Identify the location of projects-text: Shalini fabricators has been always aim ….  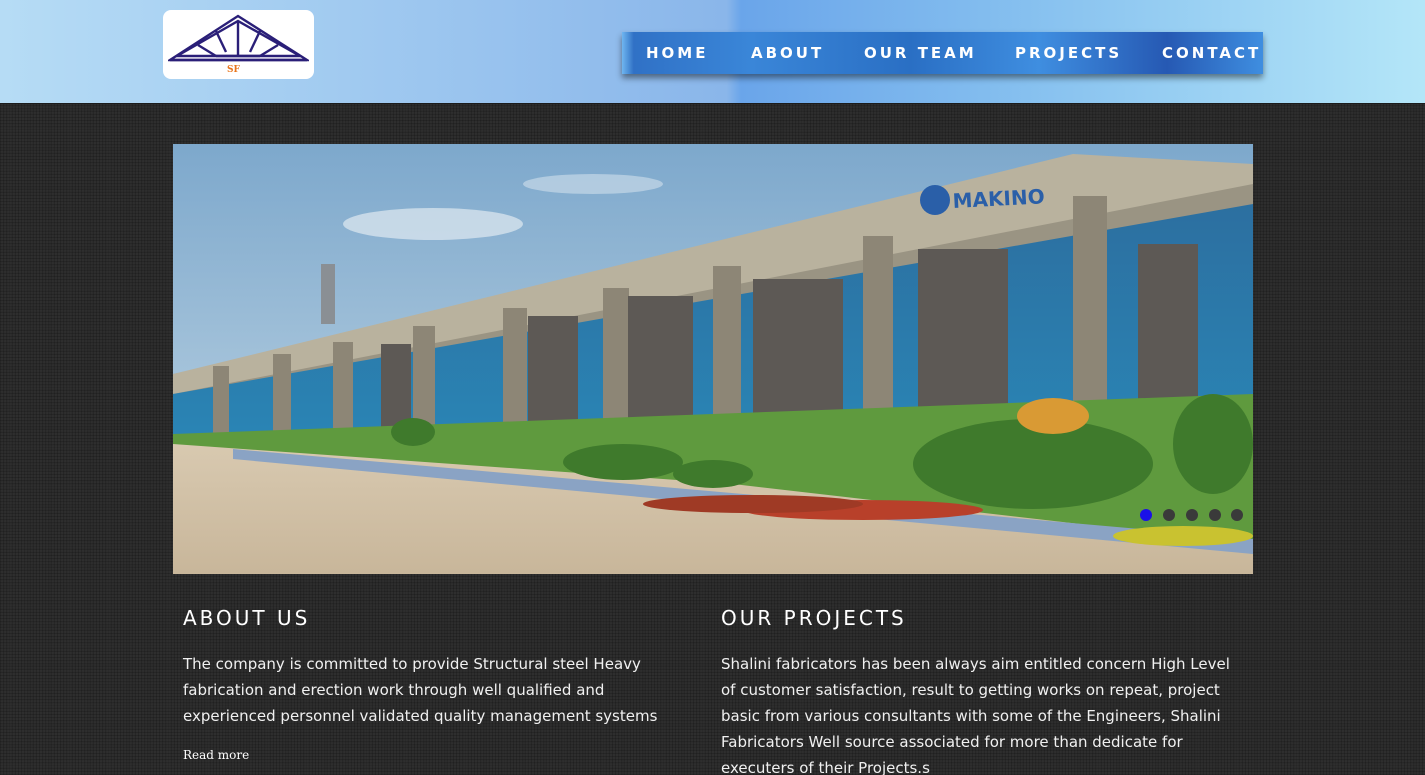
(975, 715).